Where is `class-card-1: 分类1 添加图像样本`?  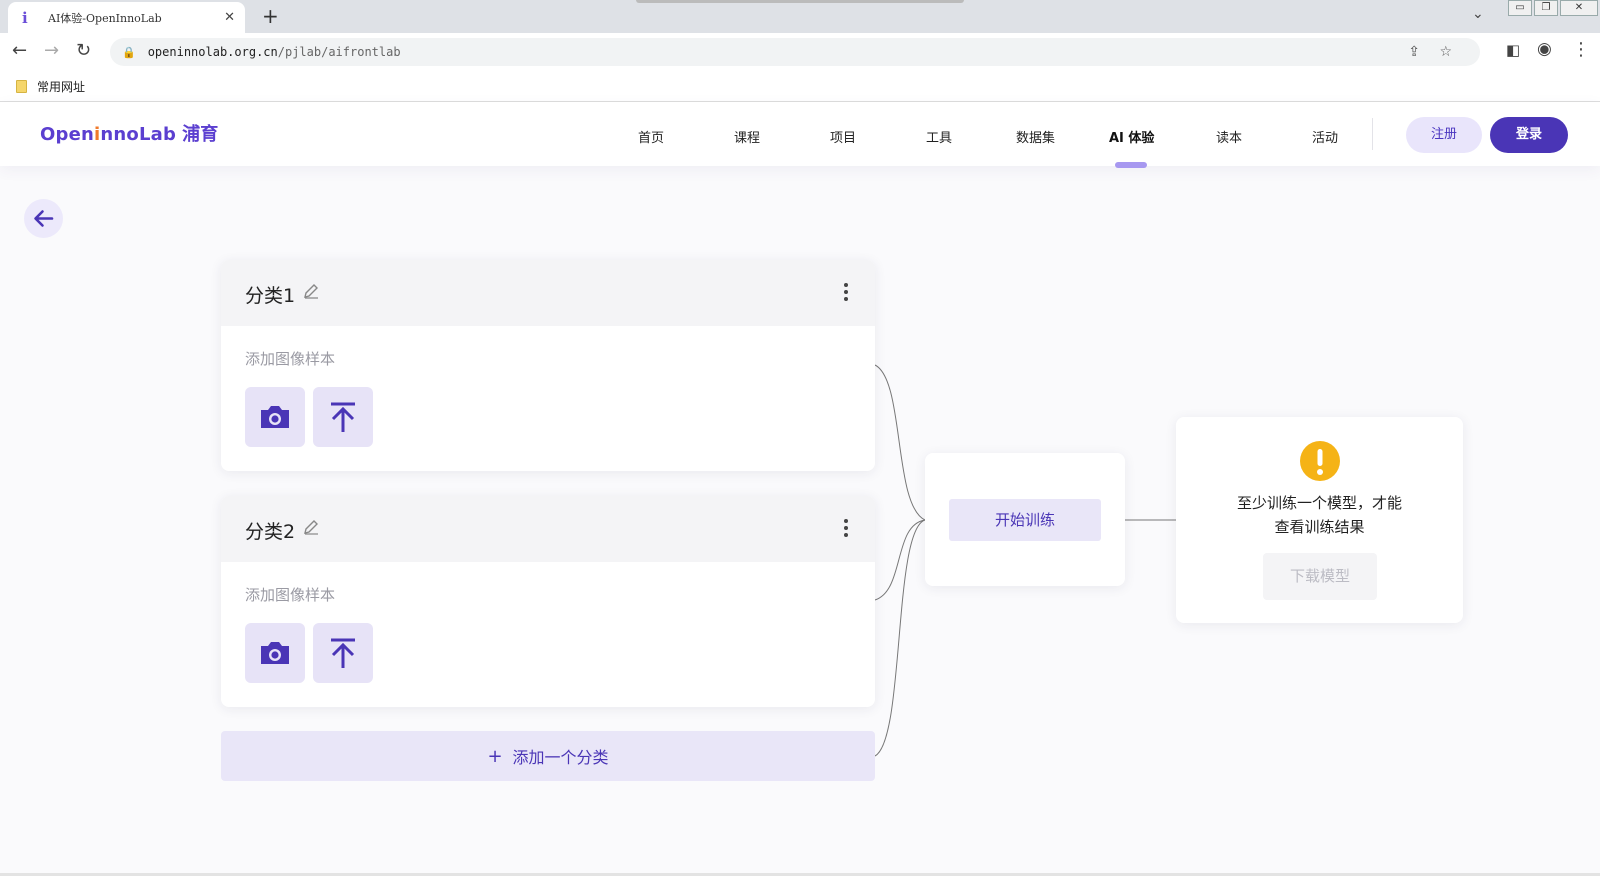
class-card-1: 分类1 添加图像样本 is located at coordinates (548, 365).